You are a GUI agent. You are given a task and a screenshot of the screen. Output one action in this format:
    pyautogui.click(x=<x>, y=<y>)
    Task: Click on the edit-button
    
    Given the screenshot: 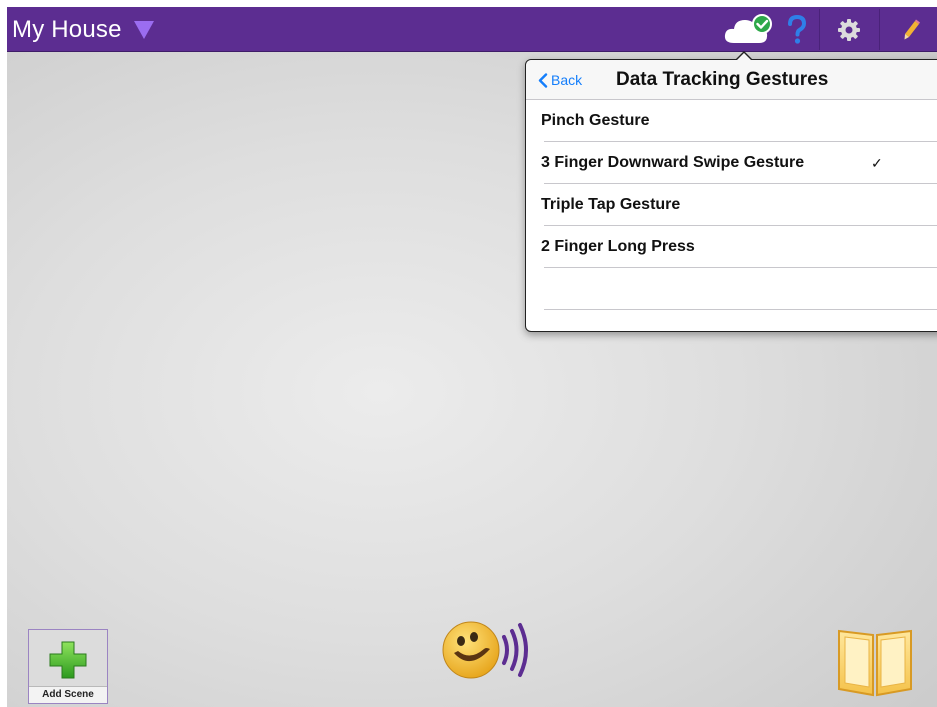 What is the action you would take?
    pyautogui.click(x=912, y=29)
    